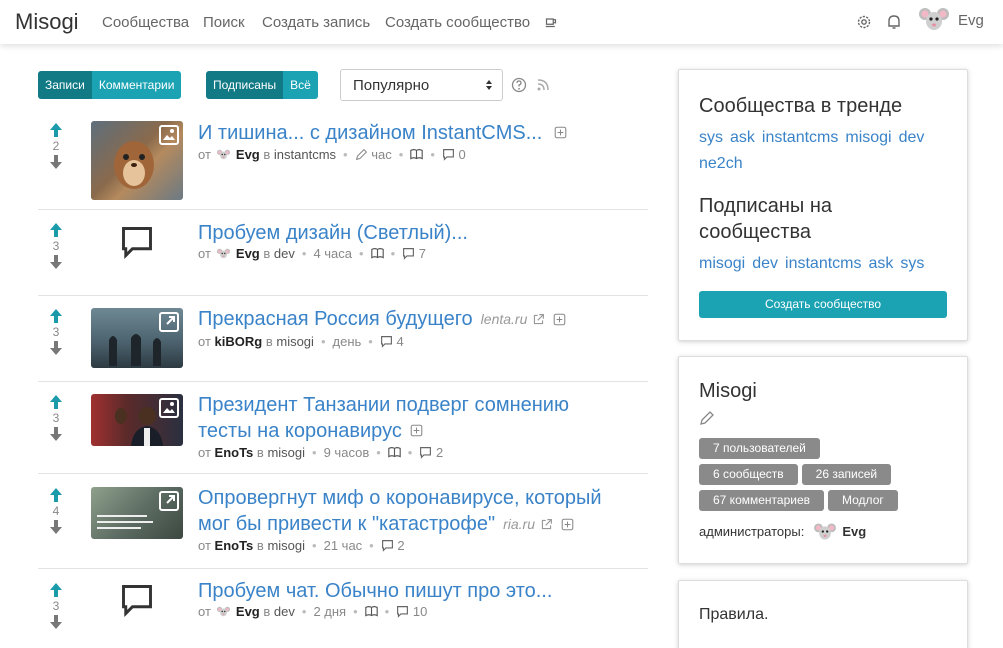  Describe the element at coordinates (748, 474) in the screenshot. I see `communities-badge: 6 сообществ` at that location.